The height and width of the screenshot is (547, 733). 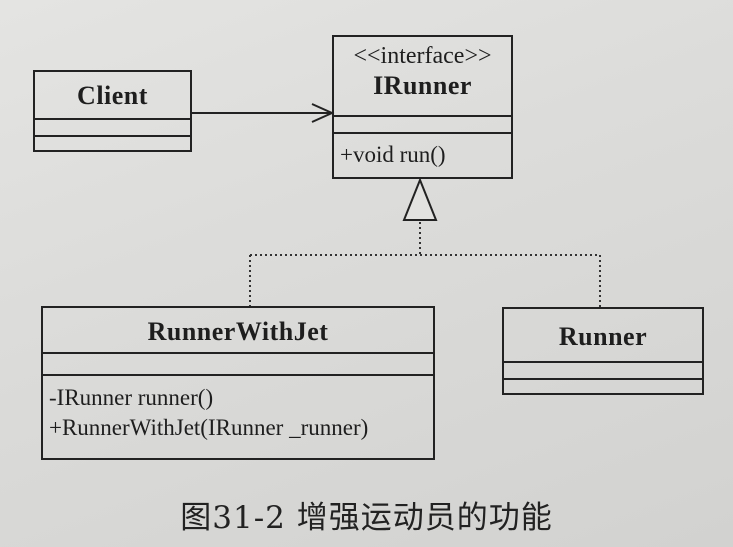 I want to click on figure-caption: 图31-2 增强运动员的功能, so click(x=366, y=518).